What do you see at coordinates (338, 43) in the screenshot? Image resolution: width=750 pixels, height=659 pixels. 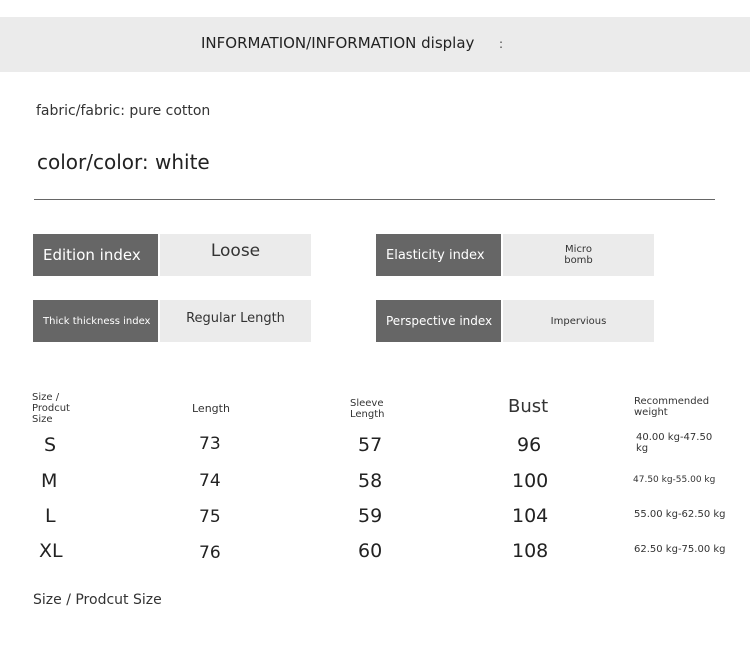 I see `page-title: INFORMATION/INFORMATION display` at bounding box center [338, 43].